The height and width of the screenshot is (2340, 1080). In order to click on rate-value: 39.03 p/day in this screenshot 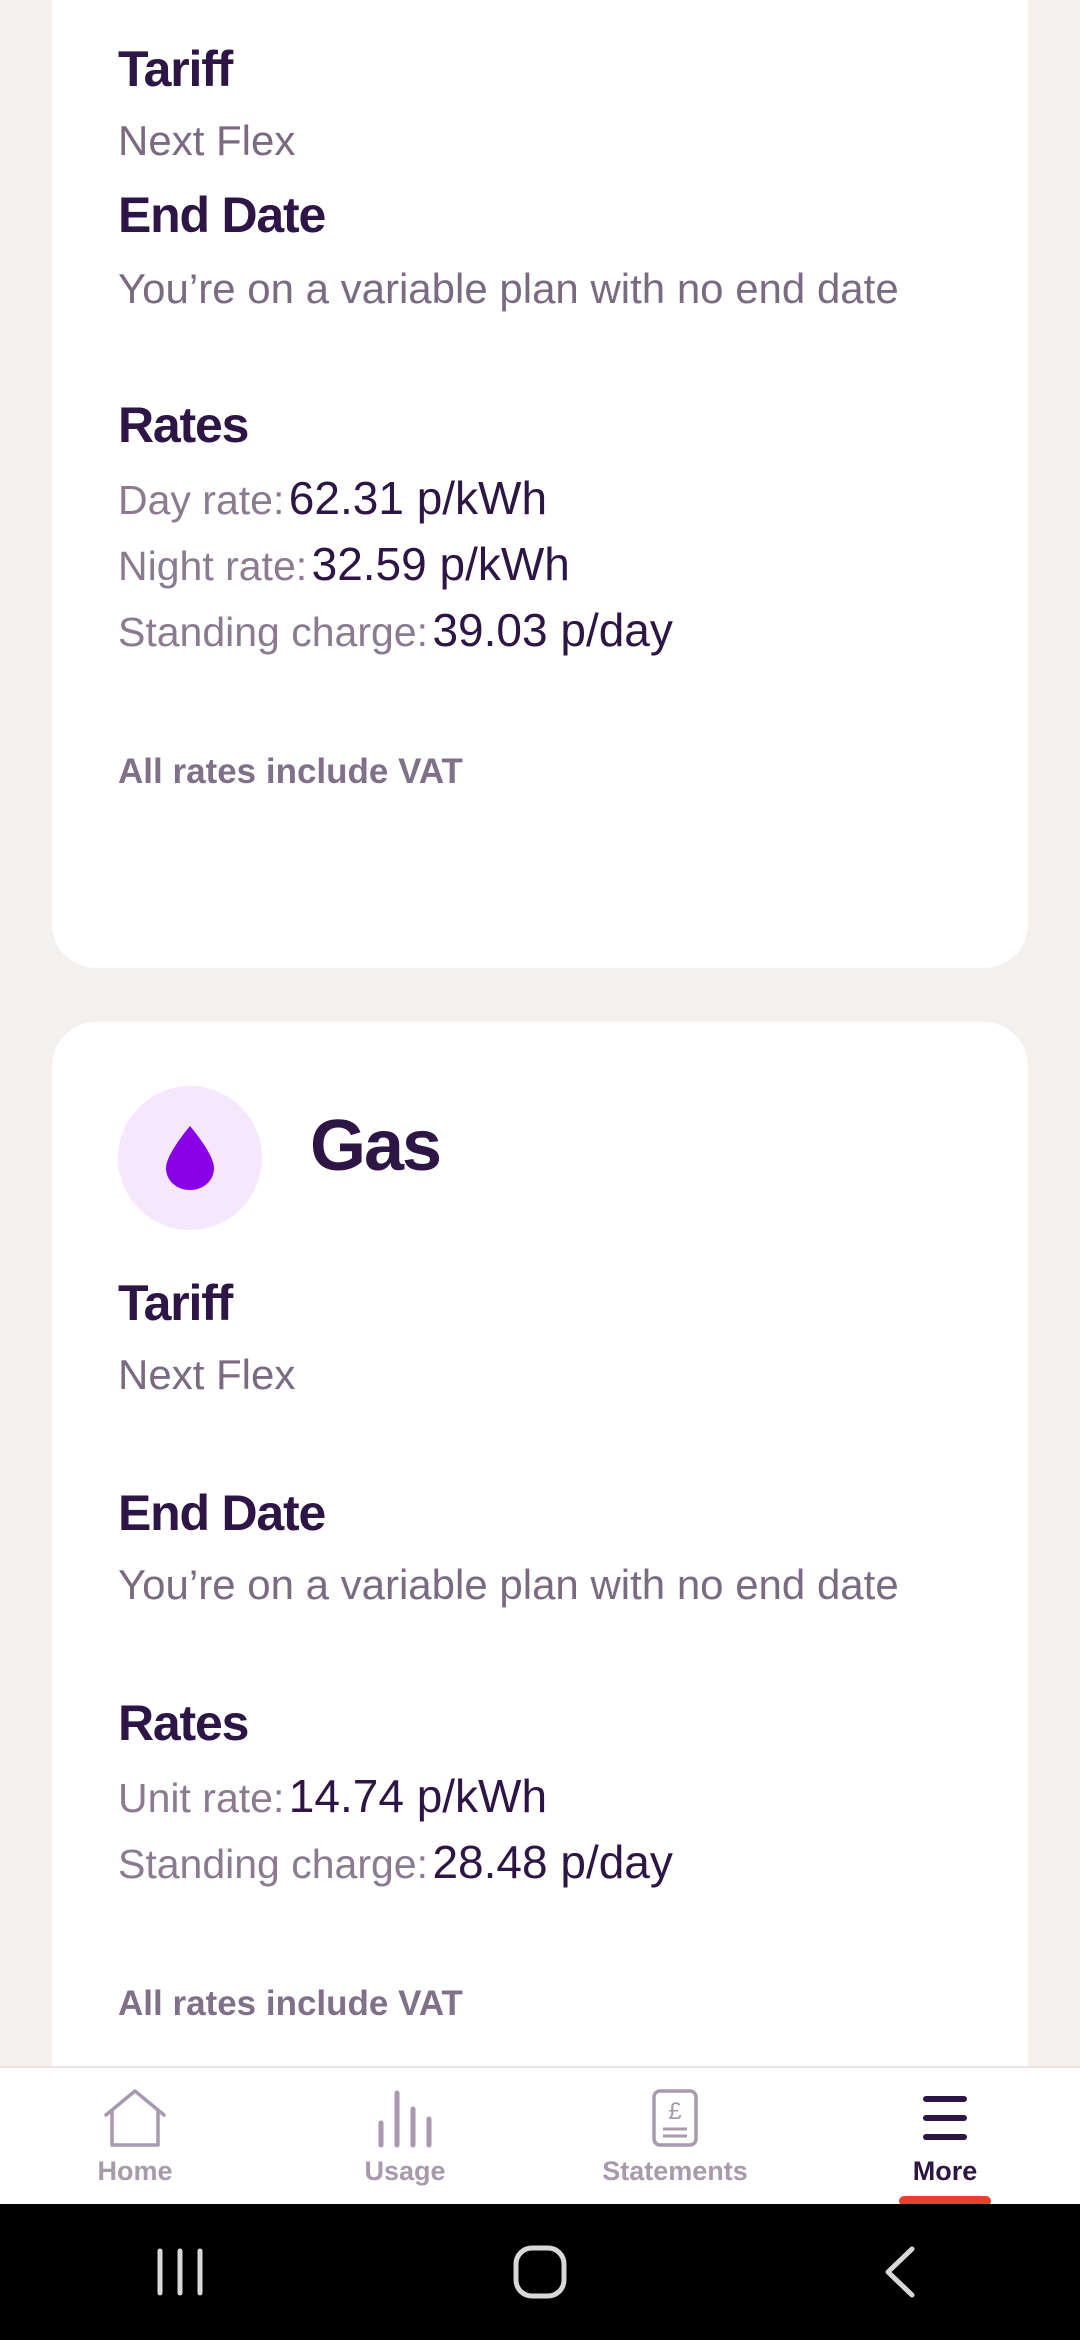, I will do `click(552, 630)`.